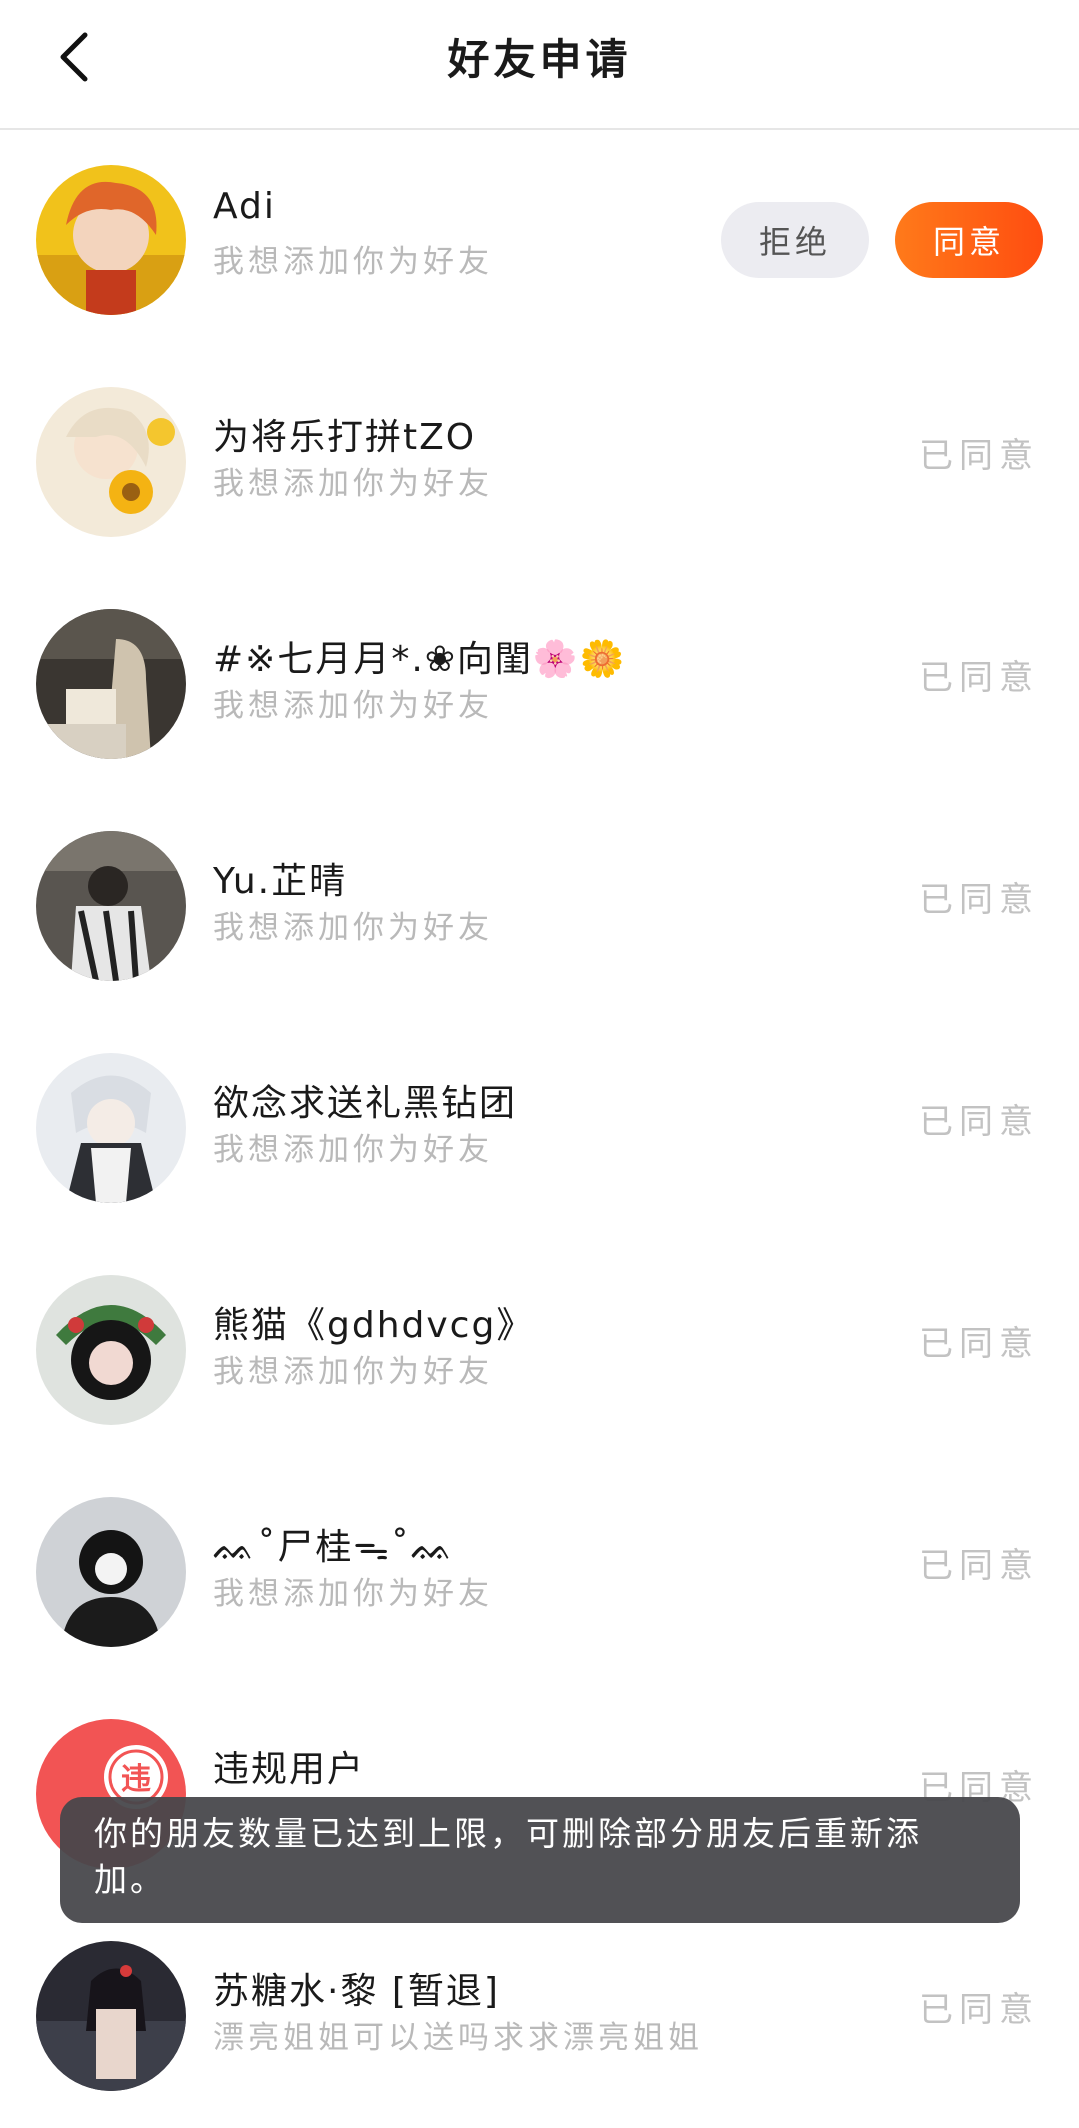 This screenshot has width=1079, height=2128. What do you see at coordinates (345, 437) in the screenshot?
I see `request-name: 为将乐打拼tZO` at bounding box center [345, 437].